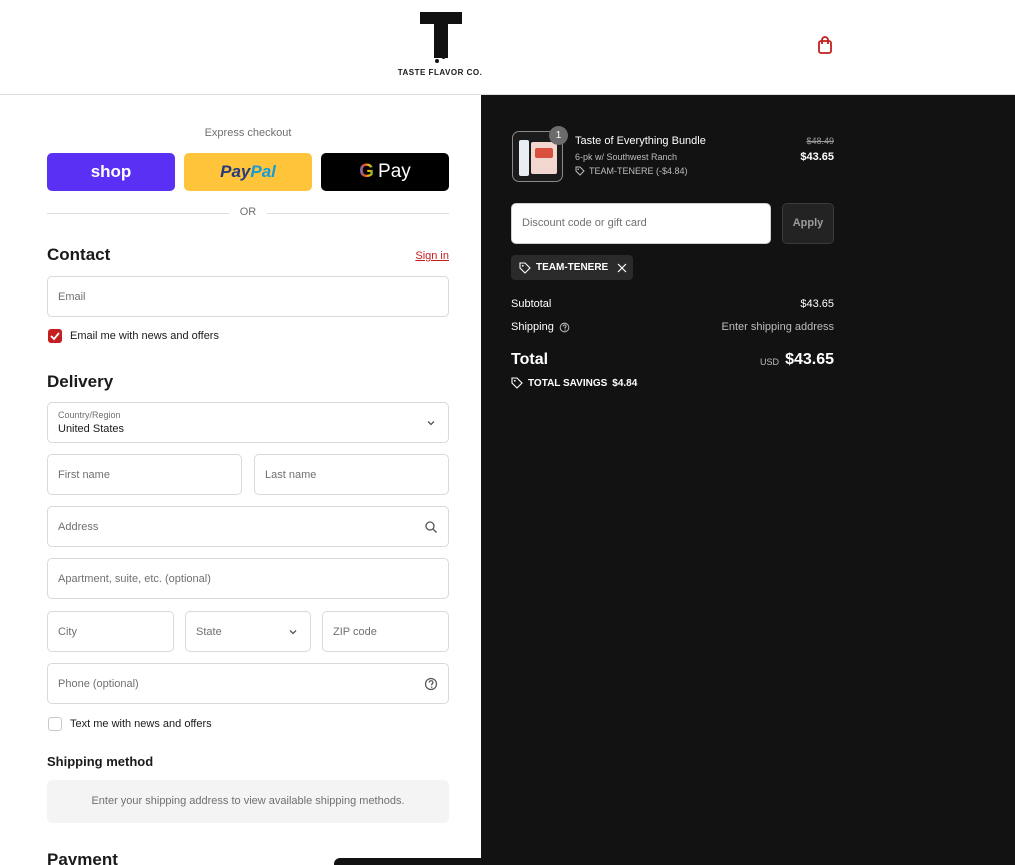 This screenshot has width=1015, height=865. Describe the element at coordinates (110, 631) in the screenshot. I see `city-field: City` at that location.